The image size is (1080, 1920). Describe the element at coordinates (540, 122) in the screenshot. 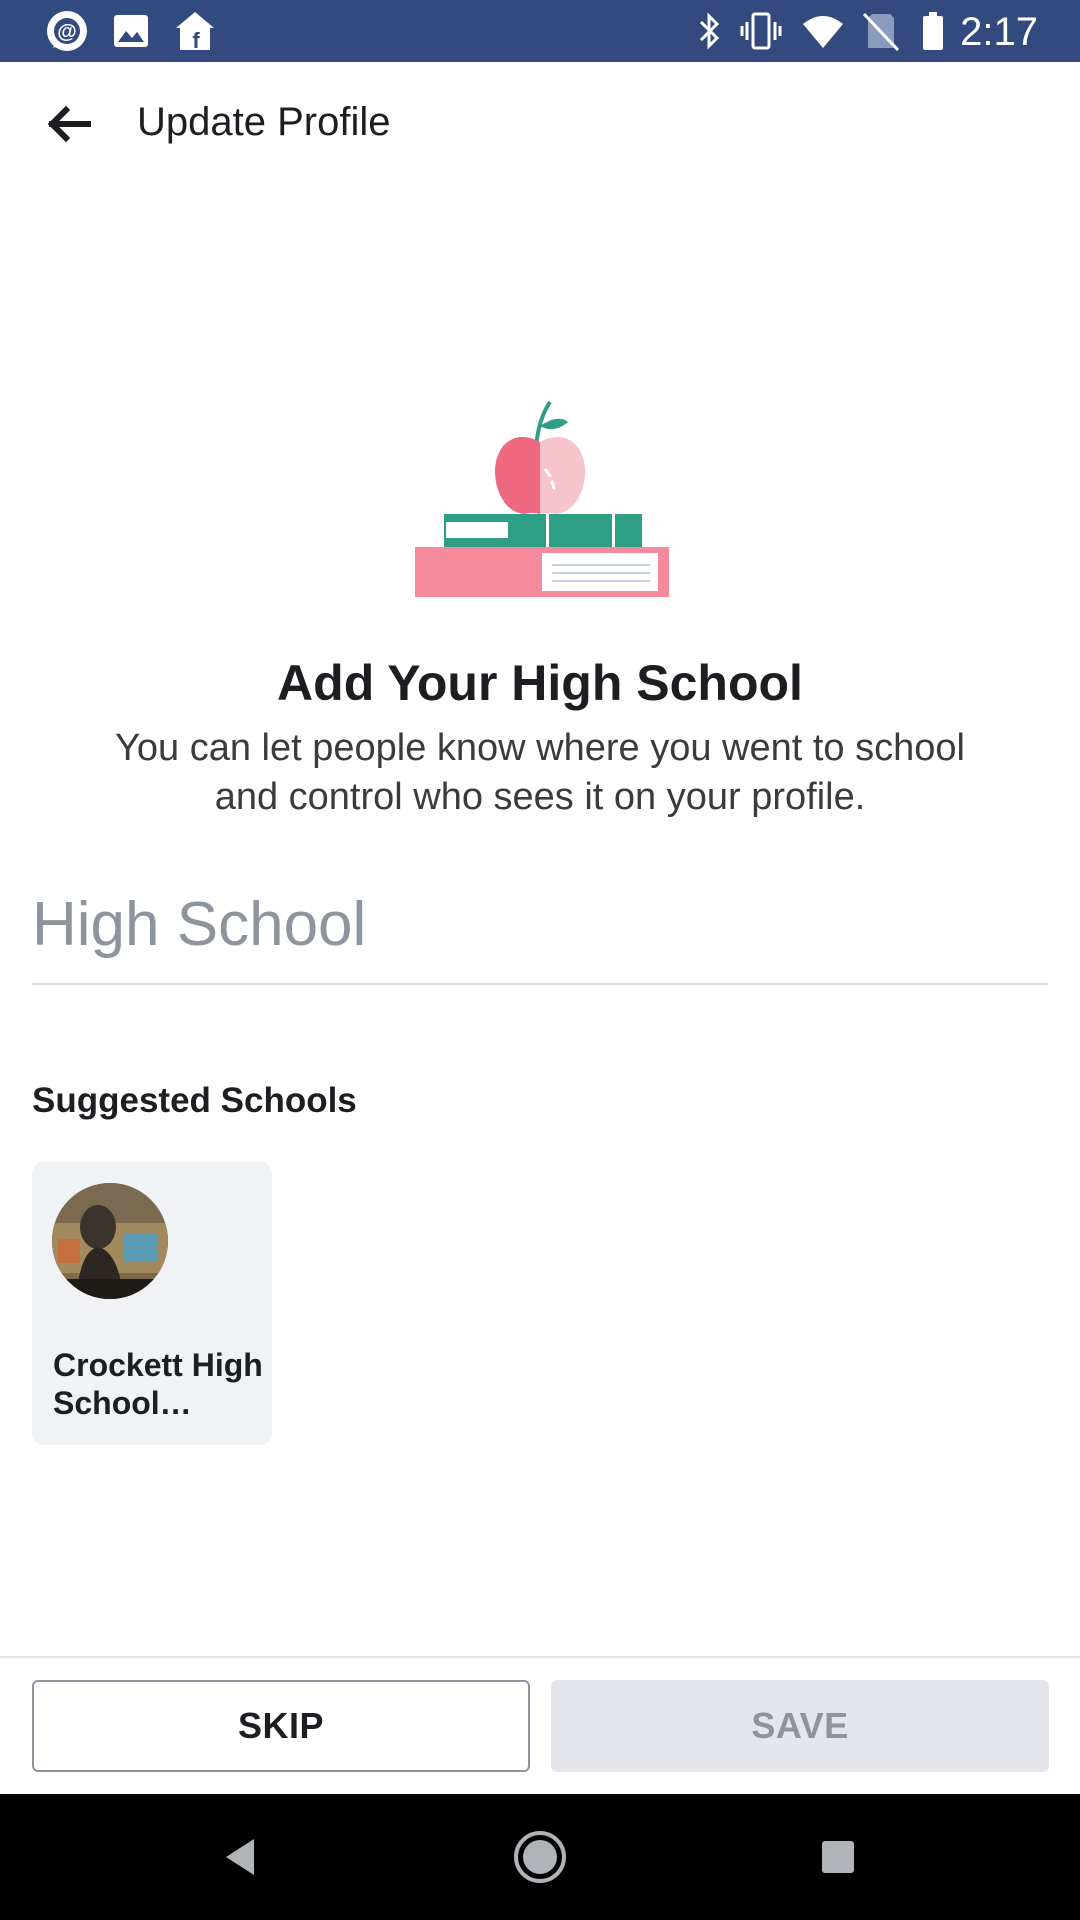

I see `app-bar: Update Profile` at that location.